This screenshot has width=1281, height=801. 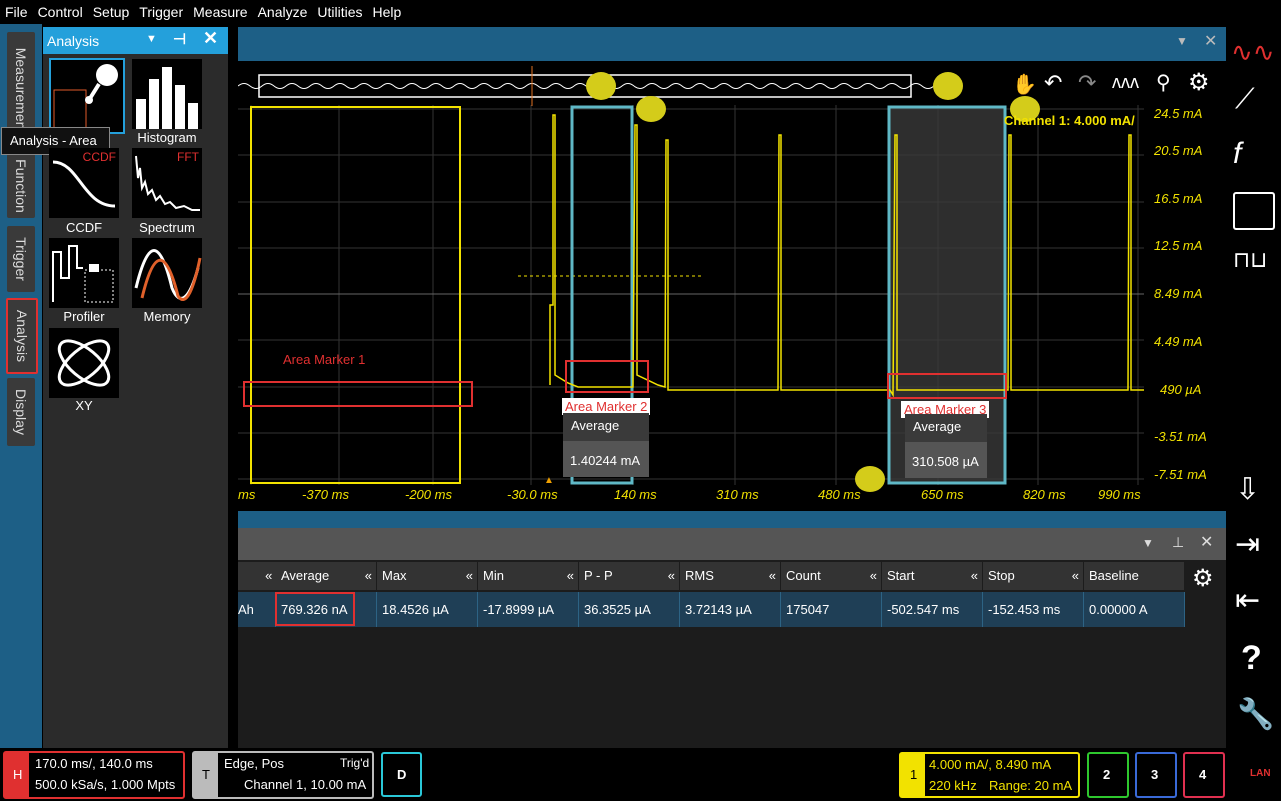 I want to click on waveform-mode-icon: ʌʌʌ, so click(x=1125, y=82).